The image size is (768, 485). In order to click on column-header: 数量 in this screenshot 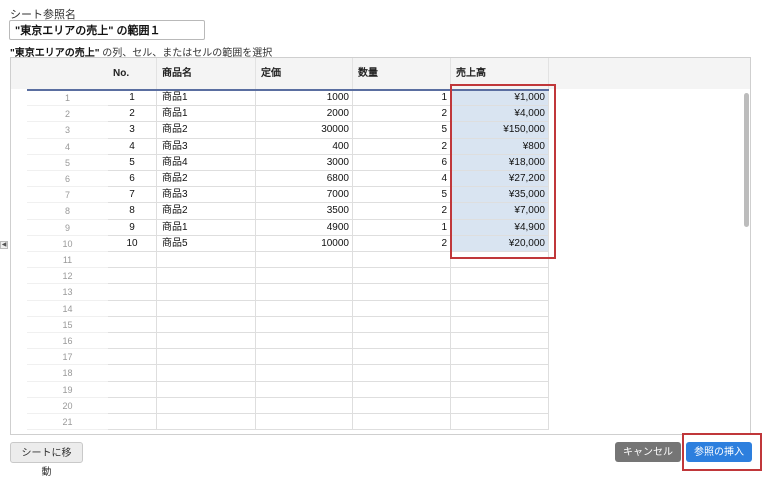, I will do `click(402, 73)`.